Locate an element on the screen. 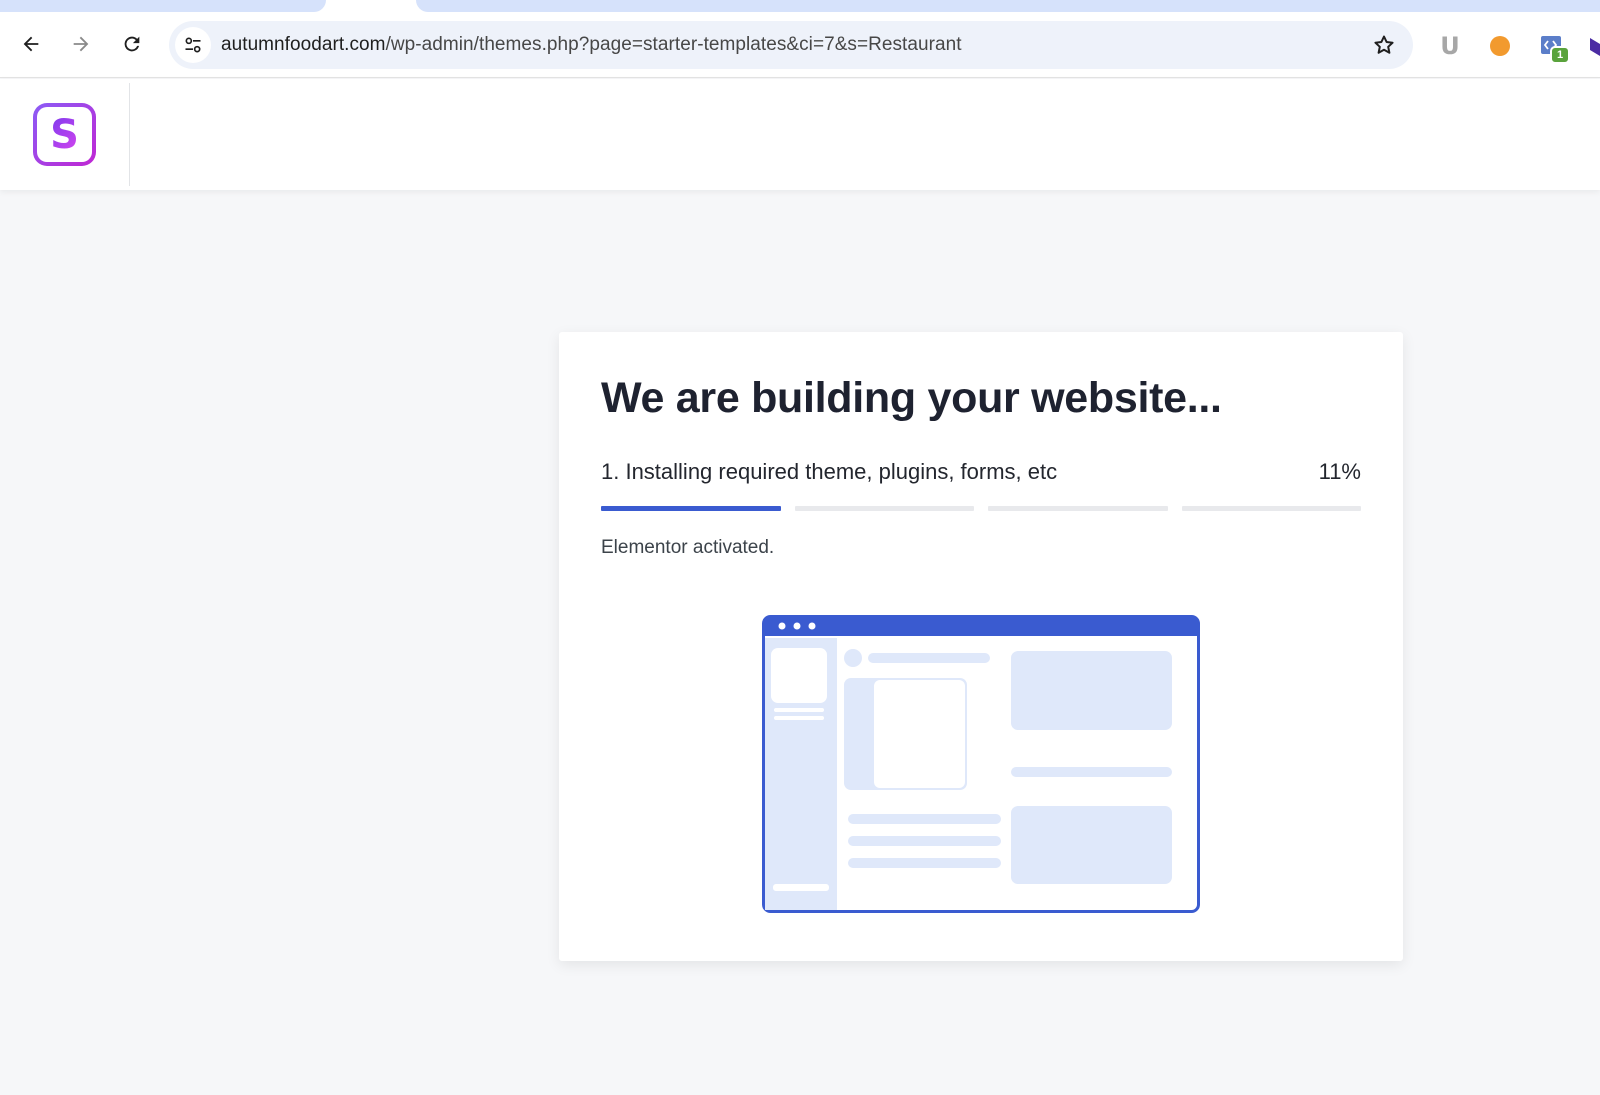  tab-inactive-right is located at coordinates (1008, 6).